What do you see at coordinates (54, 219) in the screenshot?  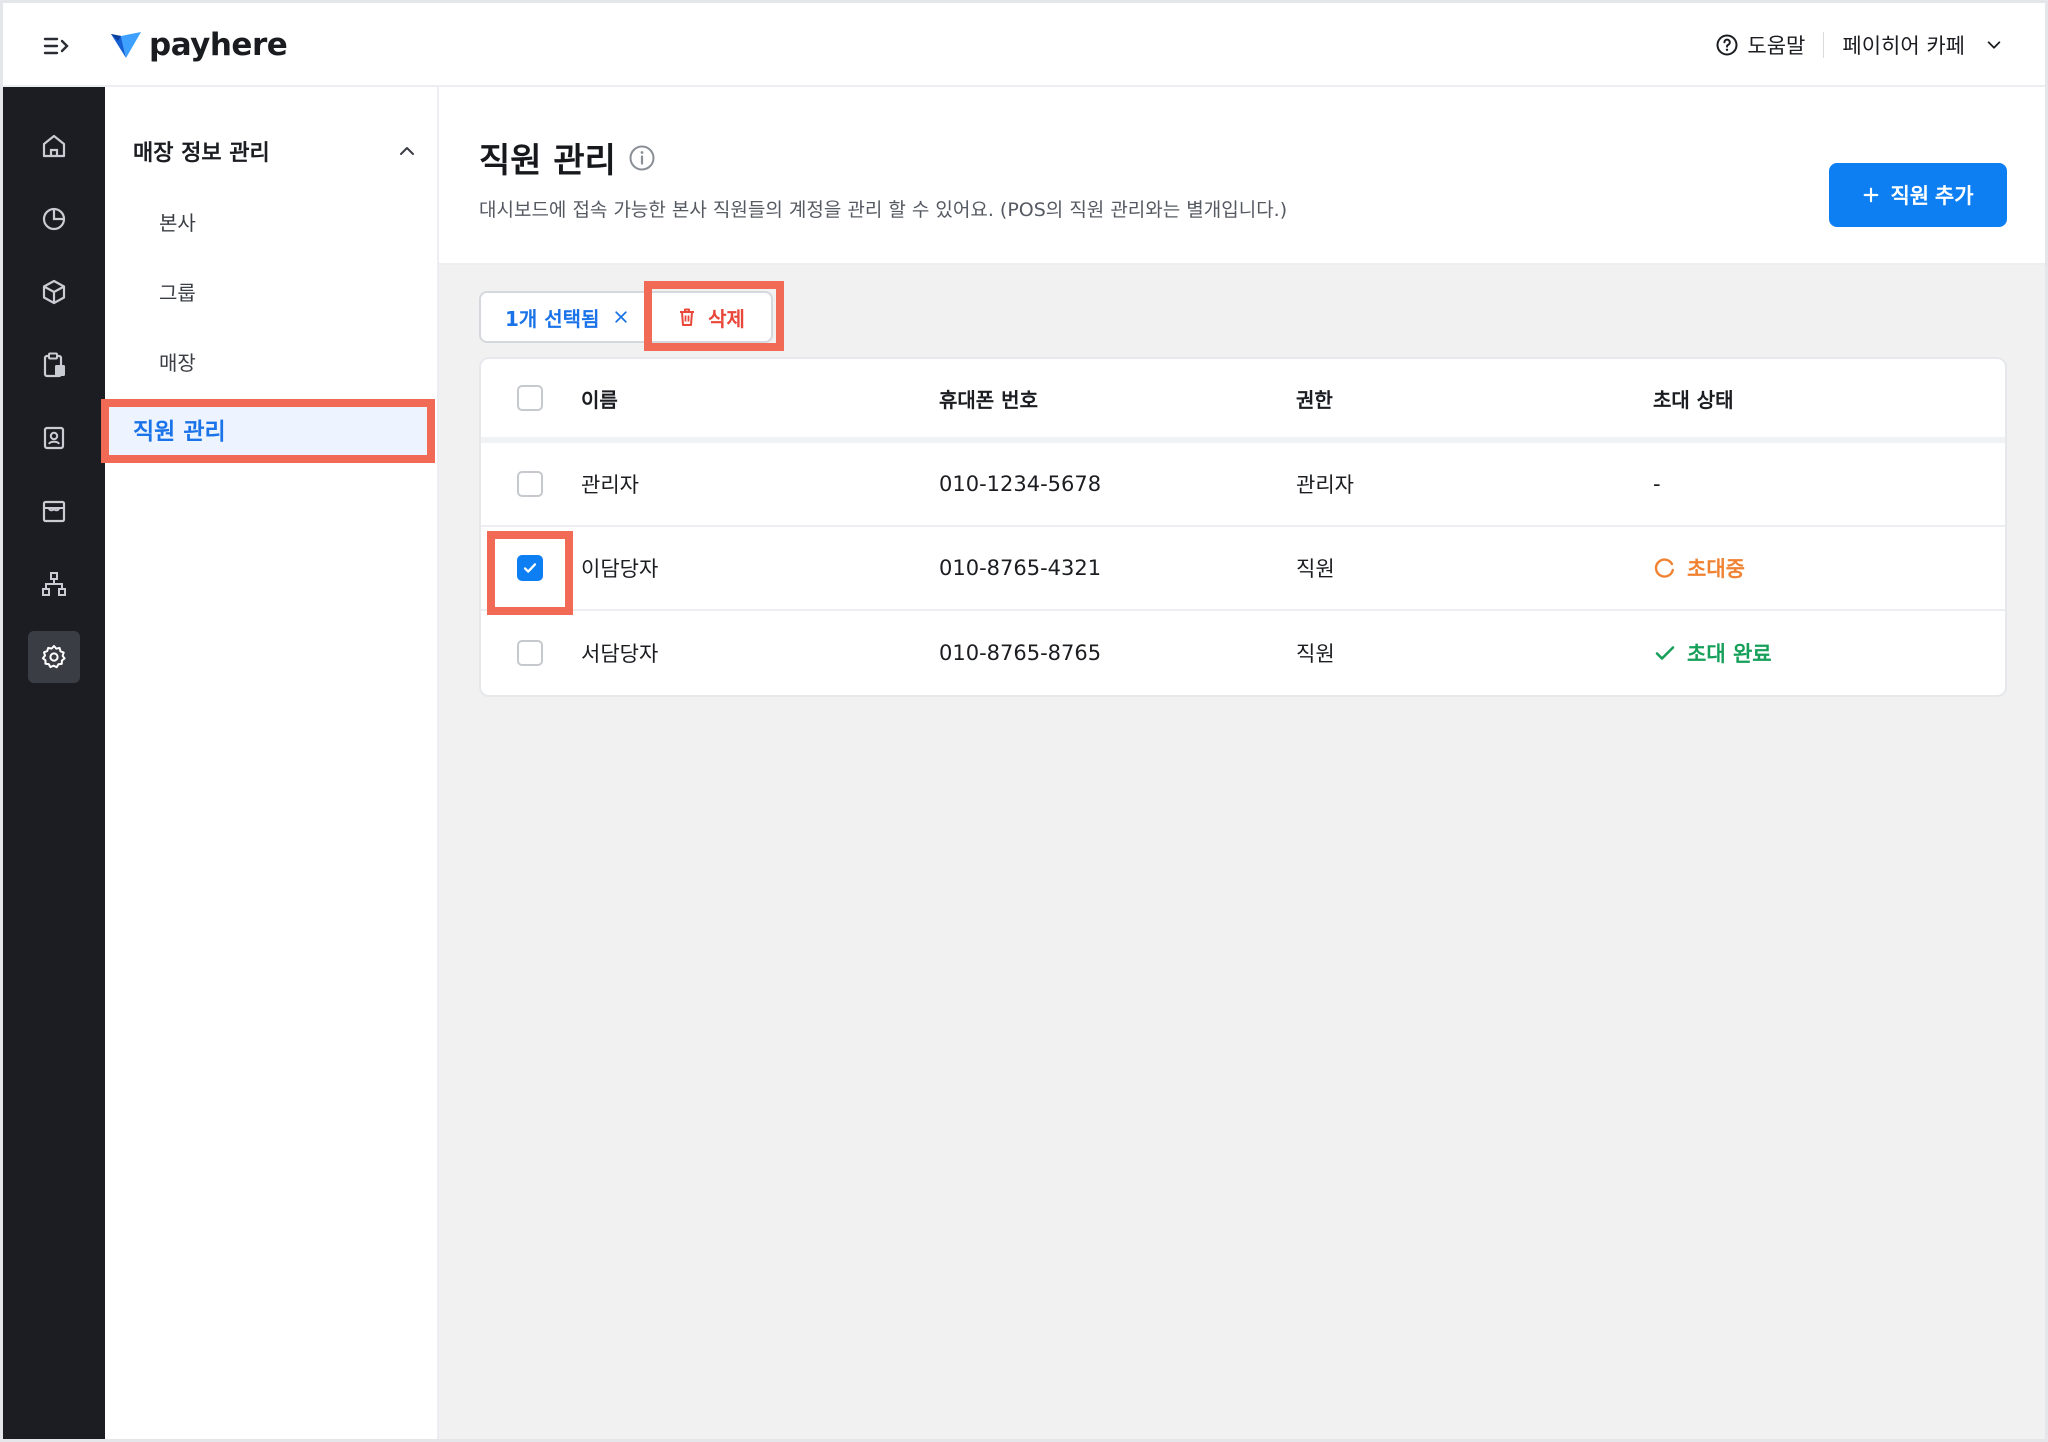 I see `chart-pie-icon` at bounding box center [54, 219].